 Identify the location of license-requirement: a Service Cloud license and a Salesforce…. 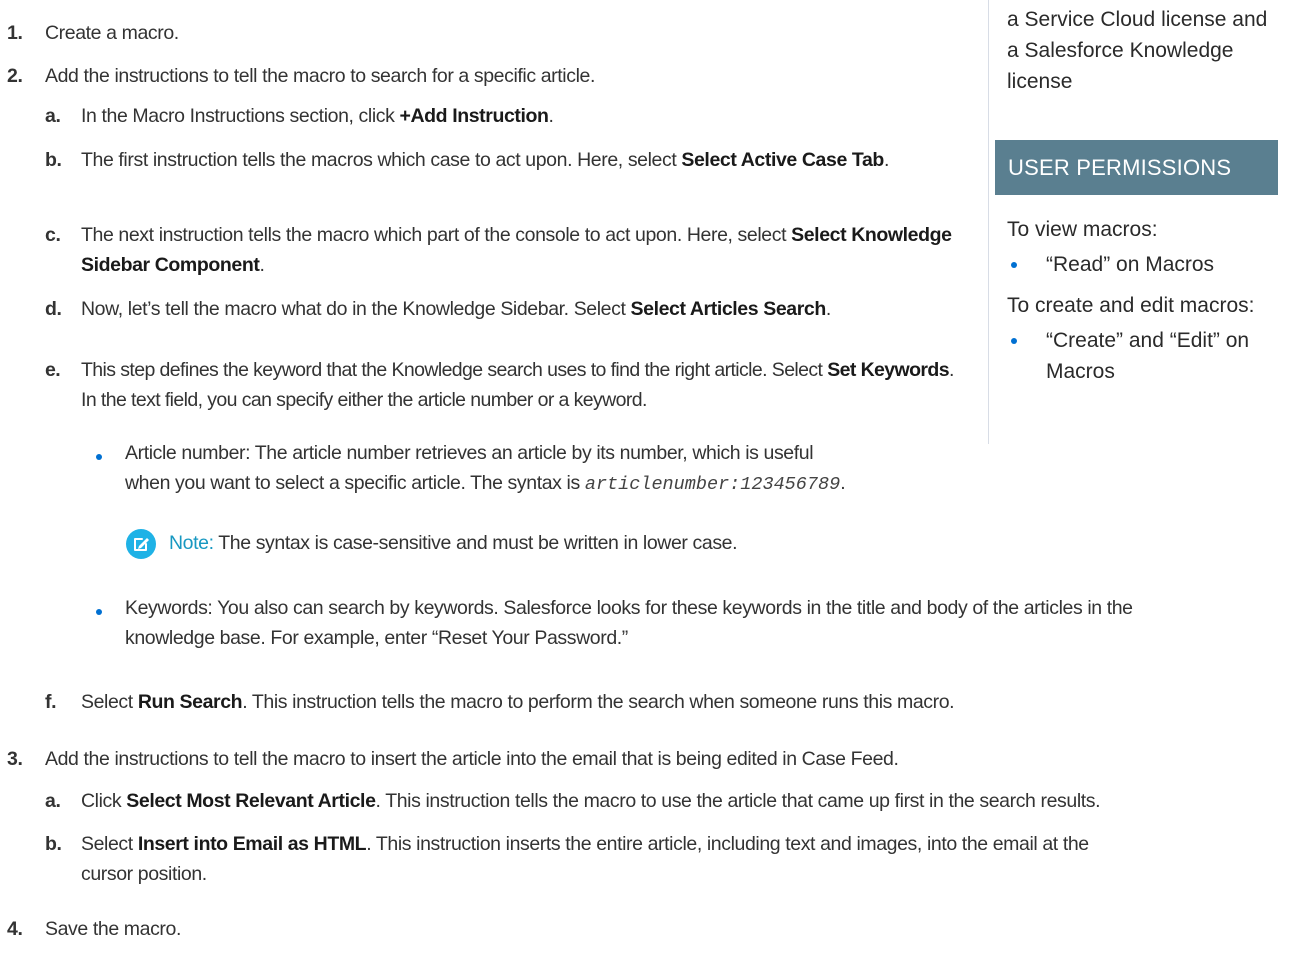
(1137, 50).